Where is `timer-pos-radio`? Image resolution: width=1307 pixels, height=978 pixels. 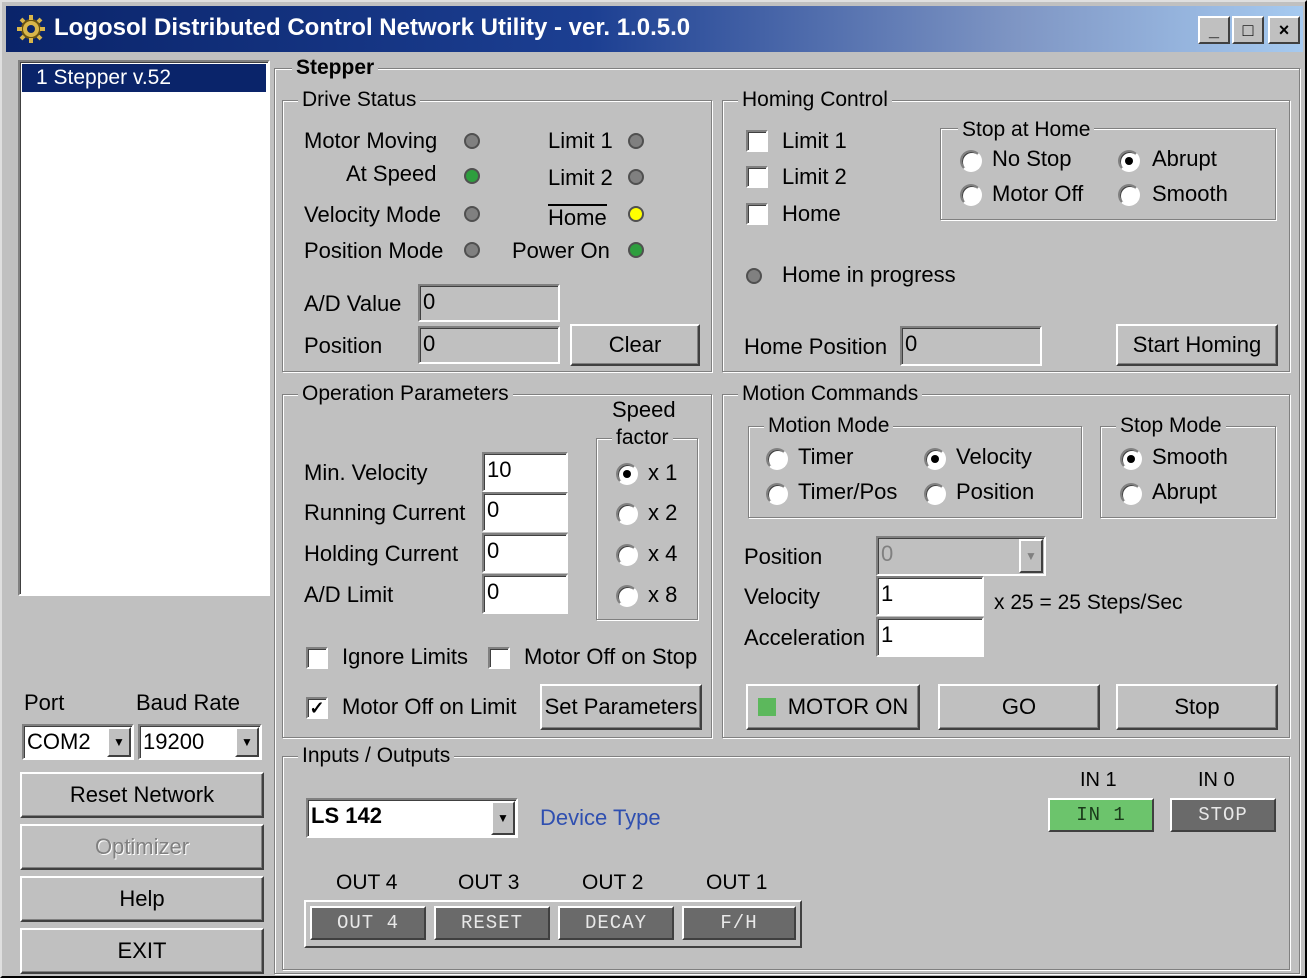 timer-pos-radio is located at coordinates (777, 494).